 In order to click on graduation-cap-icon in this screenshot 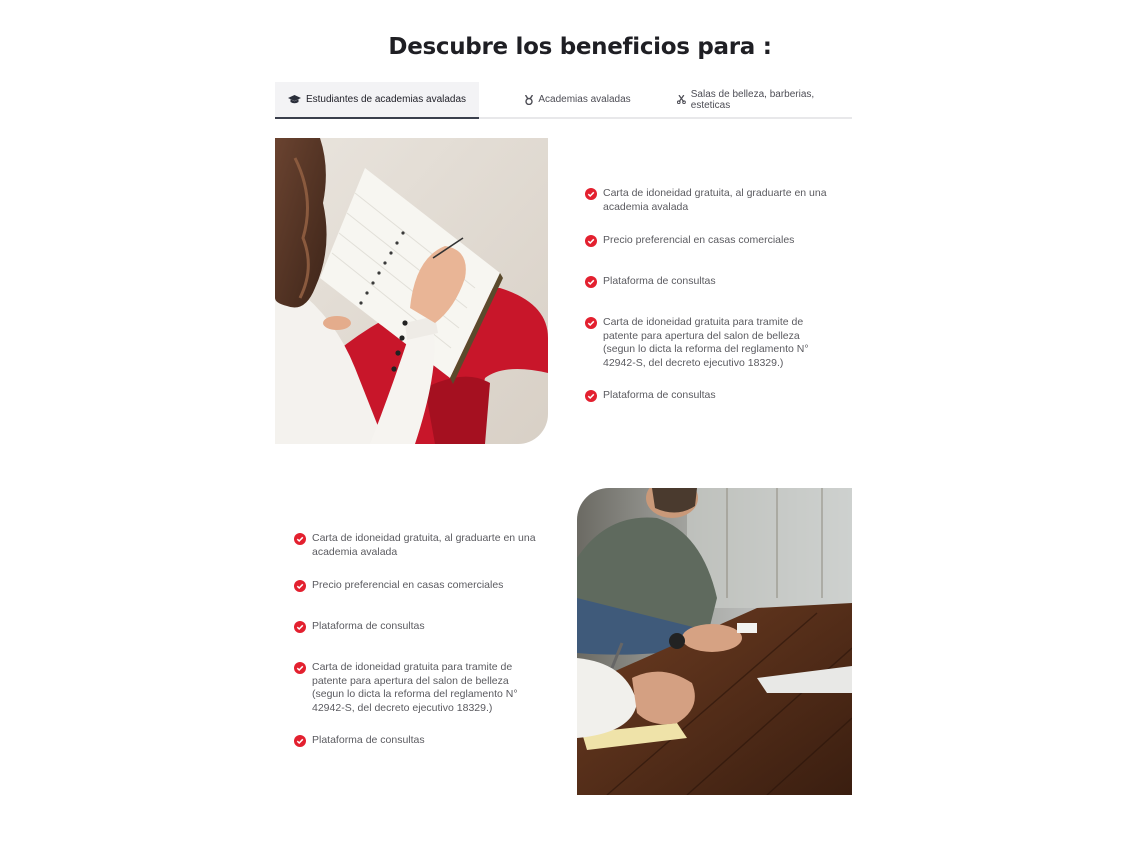, I will do `click(294, 98)`.